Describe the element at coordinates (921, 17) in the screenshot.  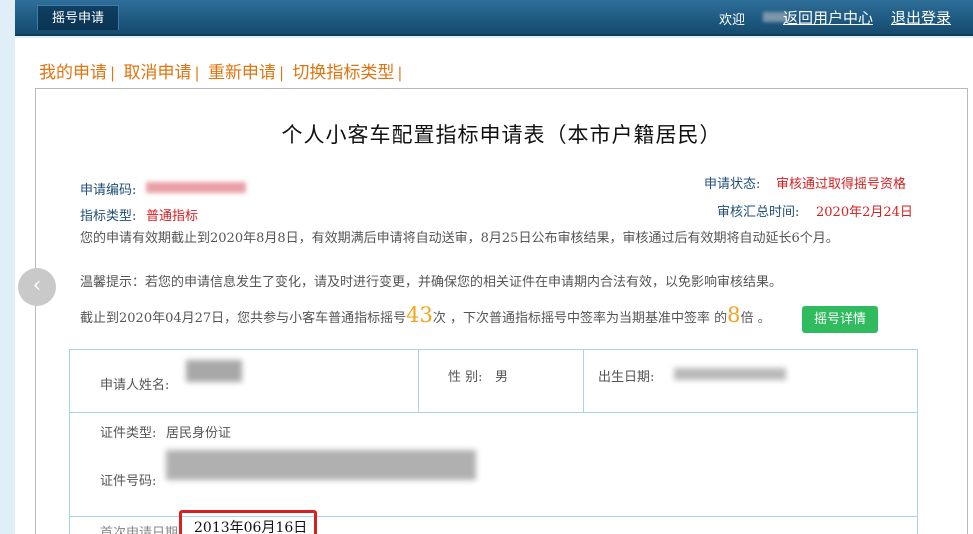
I see `logout-link: 退出登录` at that location.